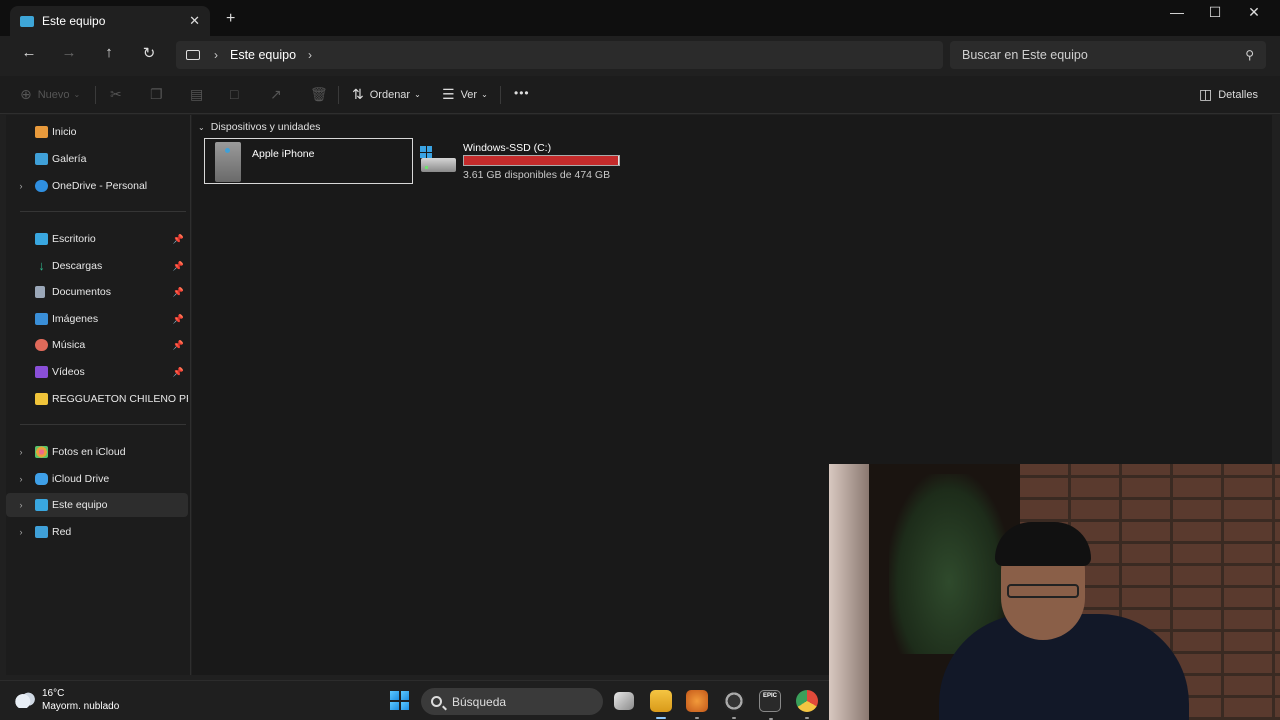 The image size is (1280, 720). Describe the element at coordinates (41, 186) in the screenshot. I see `onedrive-icon` at that location.